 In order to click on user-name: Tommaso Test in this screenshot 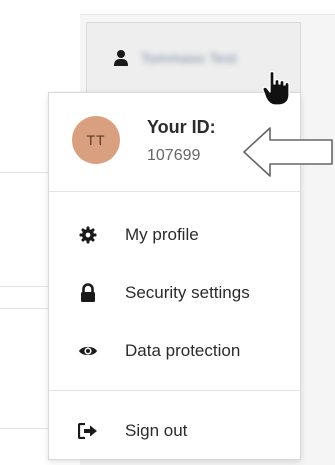, I will do `click(189, 57)`.